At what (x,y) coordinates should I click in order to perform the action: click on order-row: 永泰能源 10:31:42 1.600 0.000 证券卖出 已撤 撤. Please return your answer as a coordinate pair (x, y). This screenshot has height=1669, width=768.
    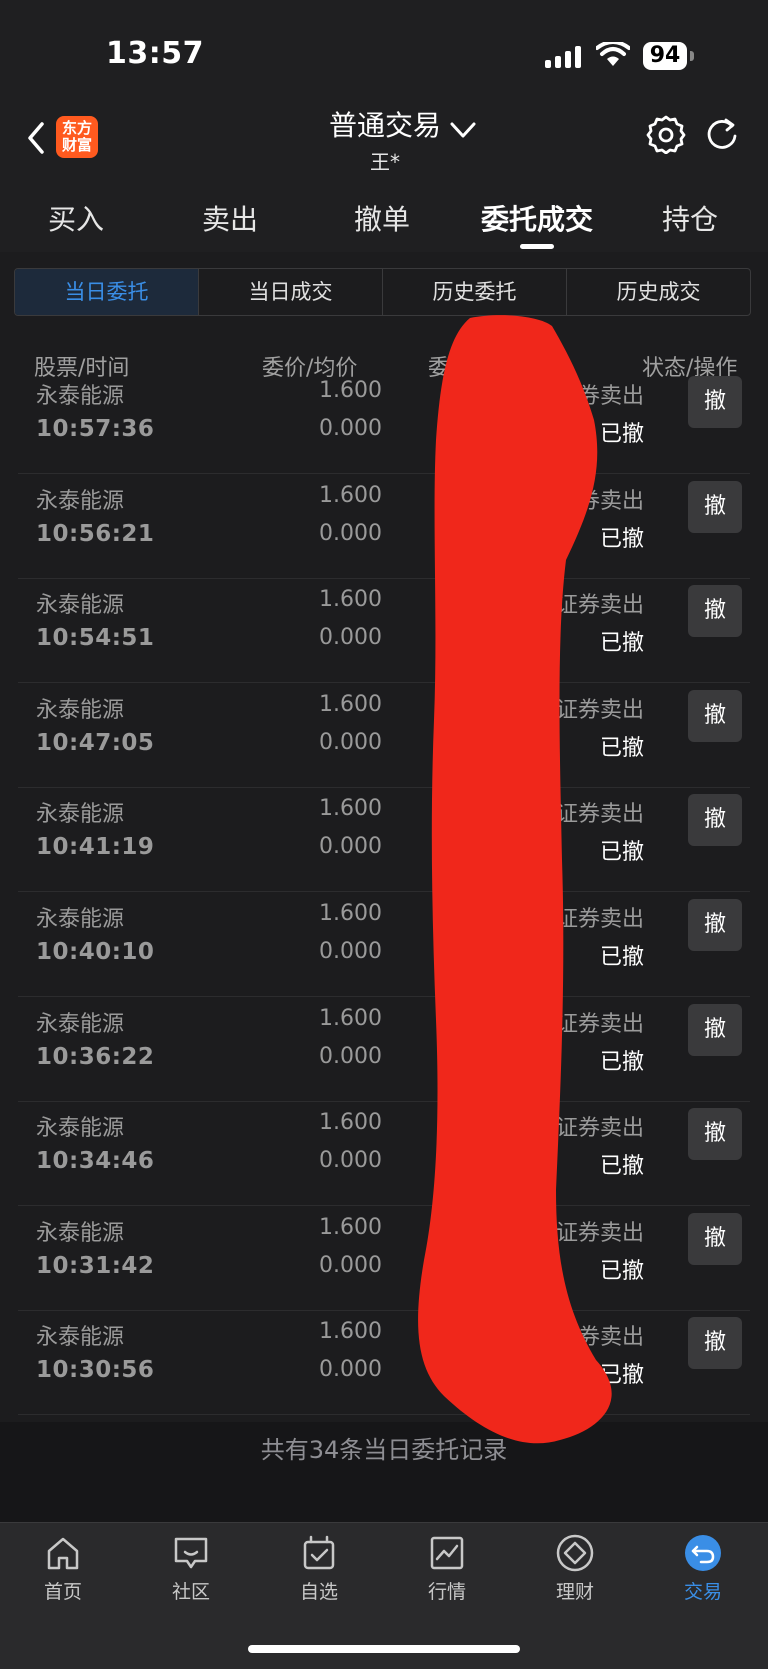
    Looking at the image, I should click on (384, 1259).